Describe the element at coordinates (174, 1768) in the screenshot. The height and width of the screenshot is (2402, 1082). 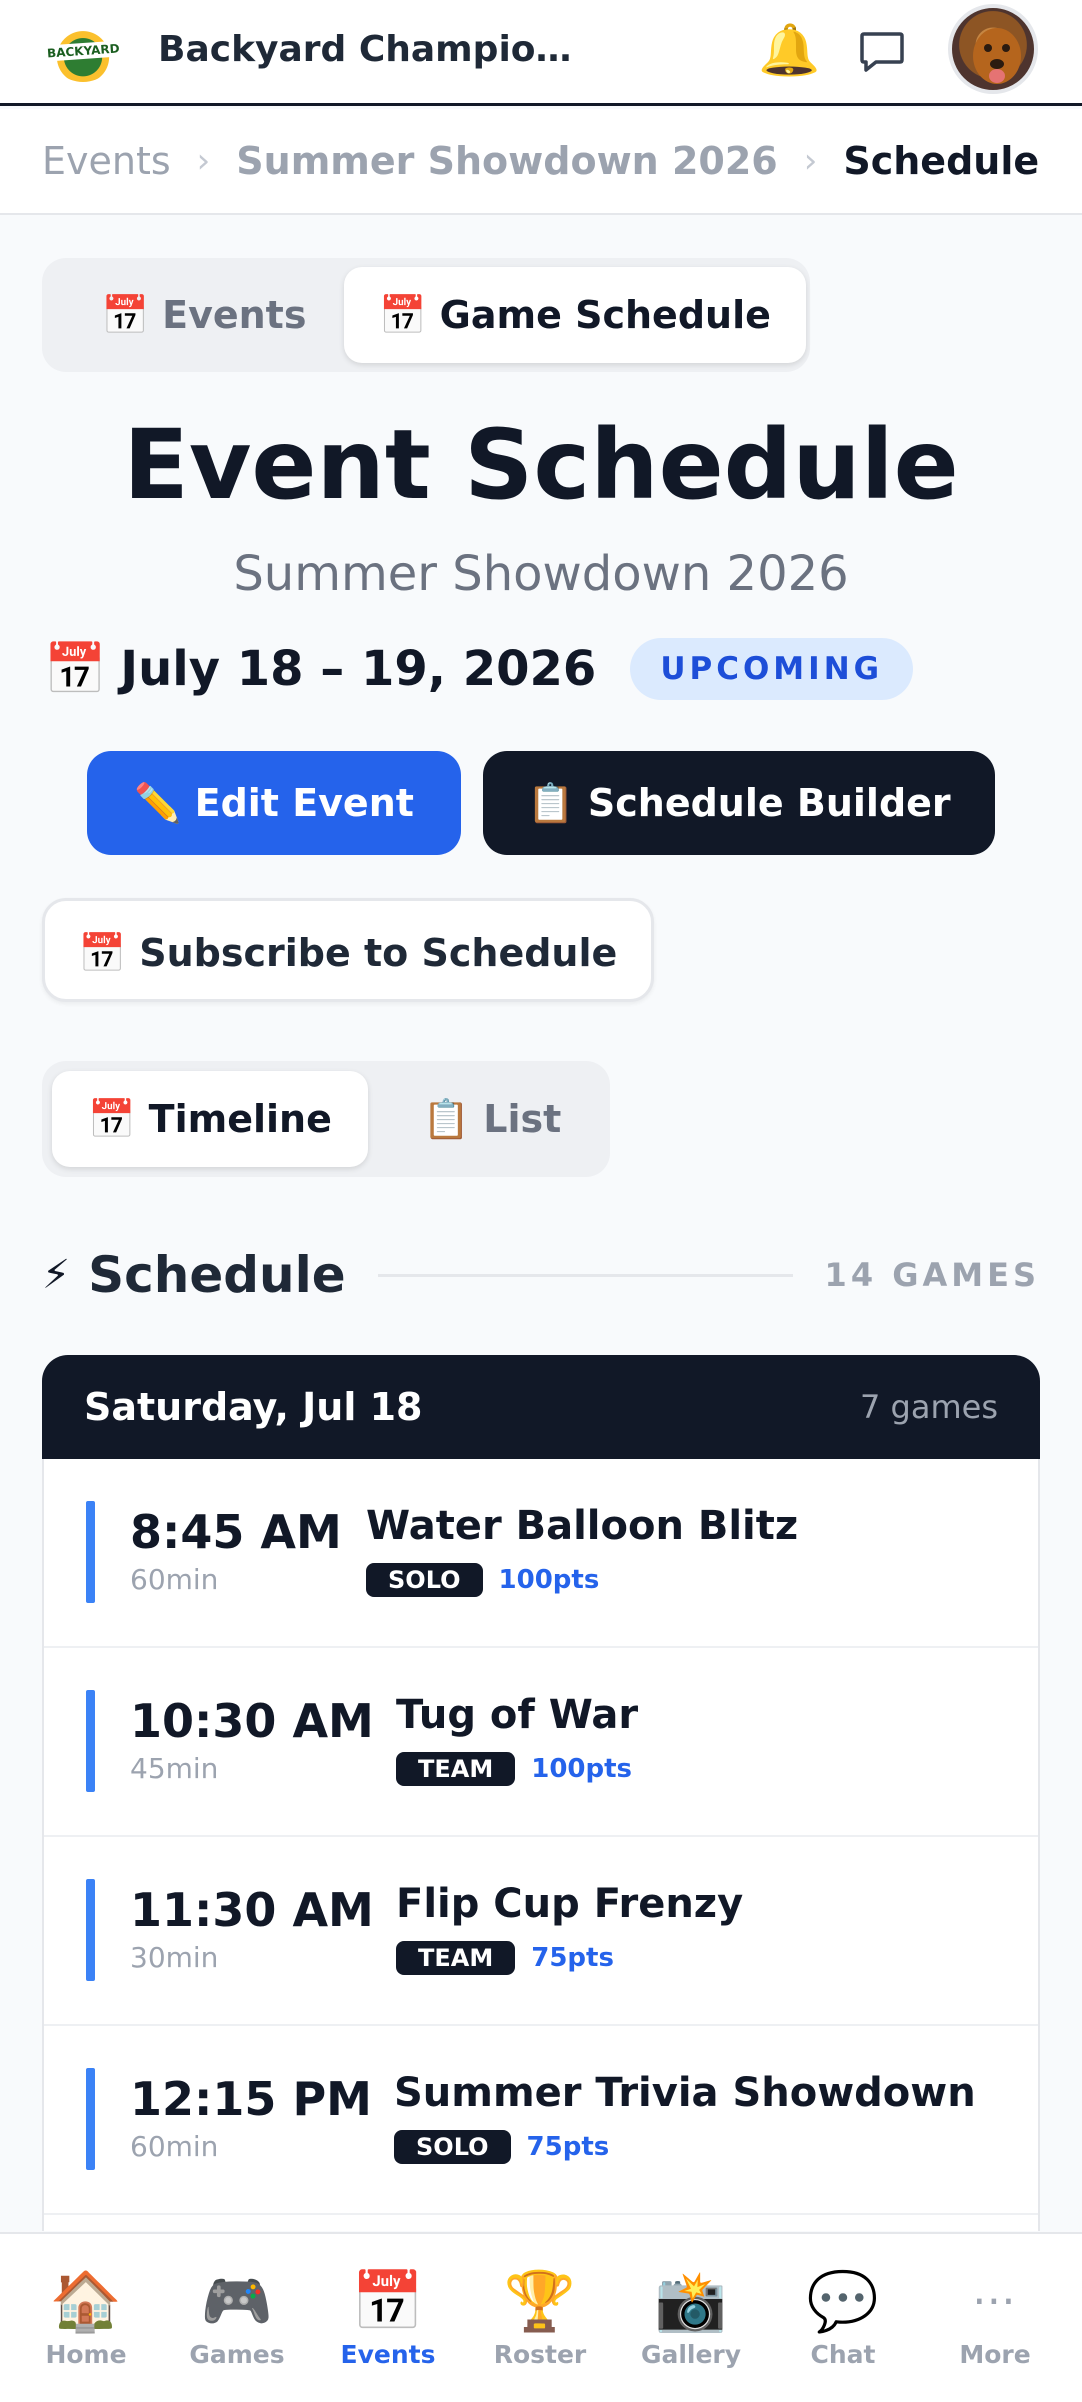
I see `game-duration: 45min` at that location.